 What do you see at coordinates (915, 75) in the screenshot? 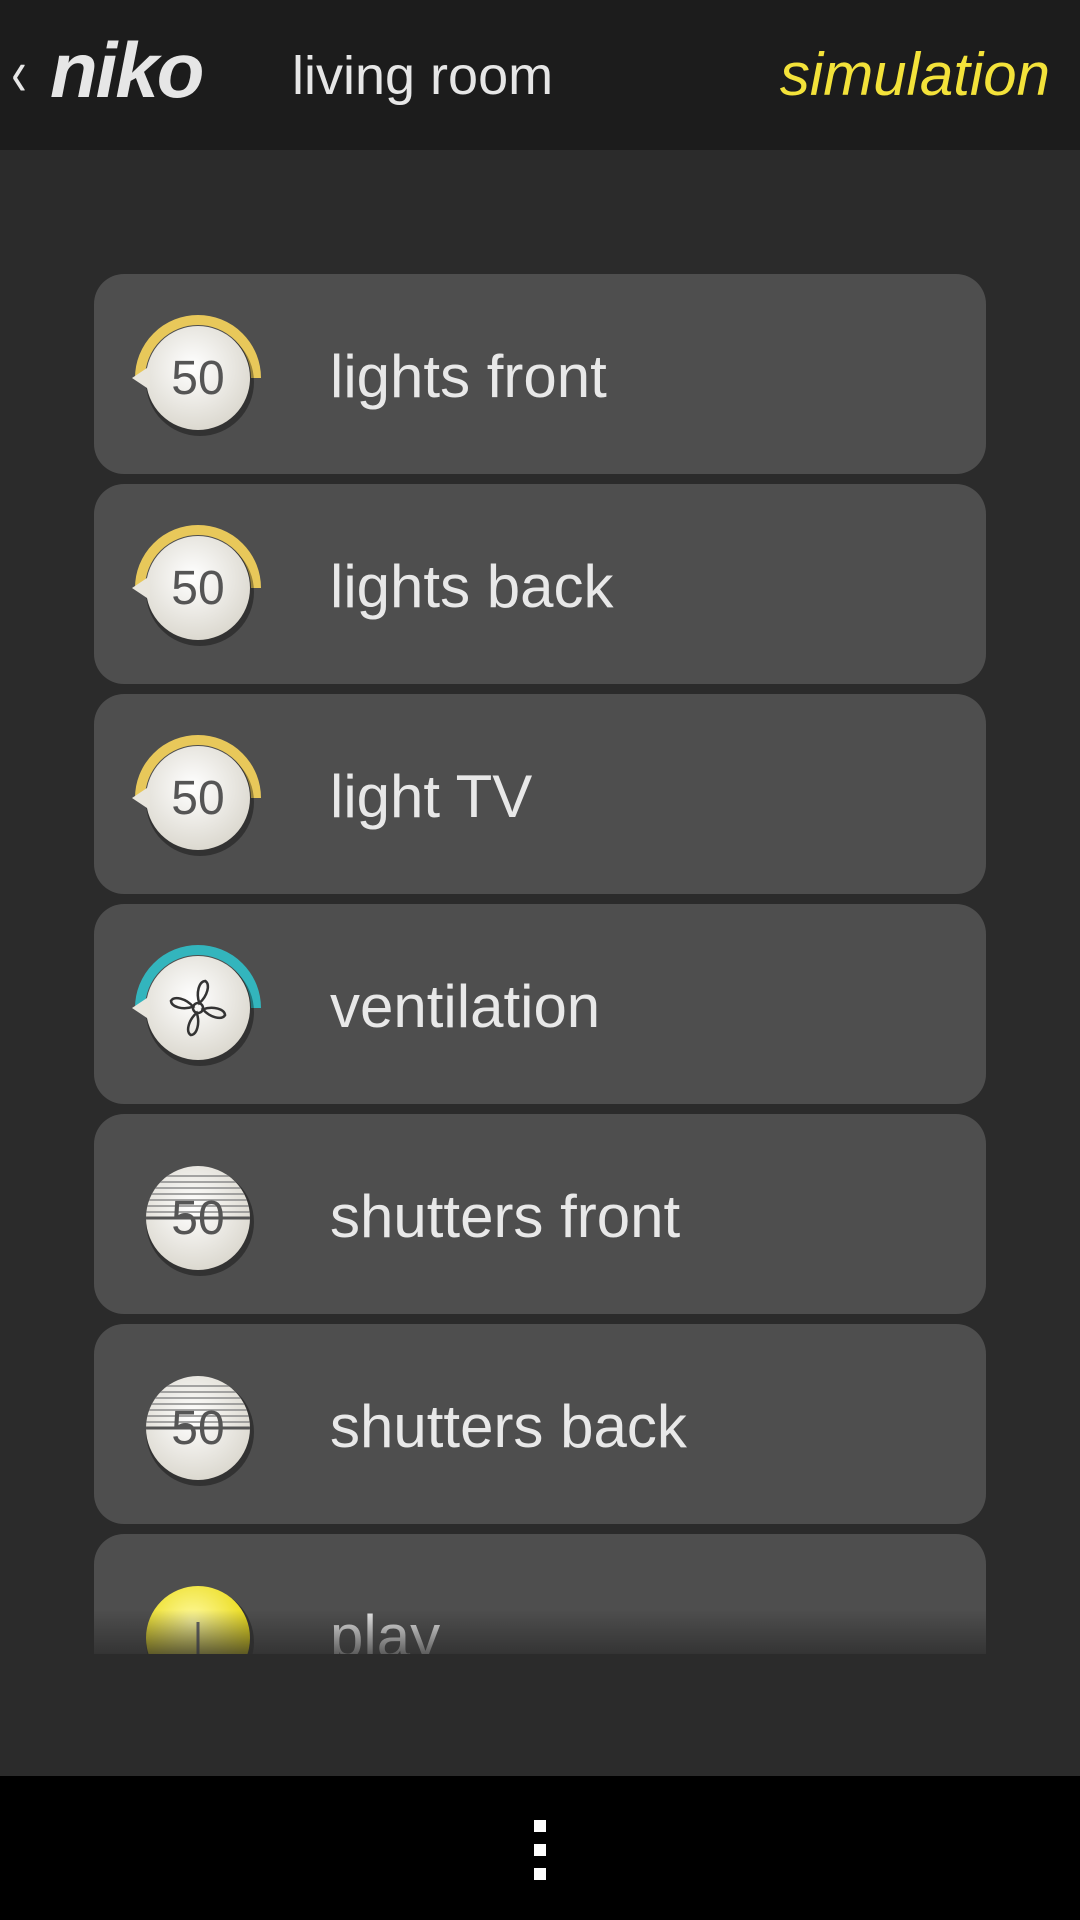
I see `simulation-mode-label: simulation` at bounding box center [915, 75].